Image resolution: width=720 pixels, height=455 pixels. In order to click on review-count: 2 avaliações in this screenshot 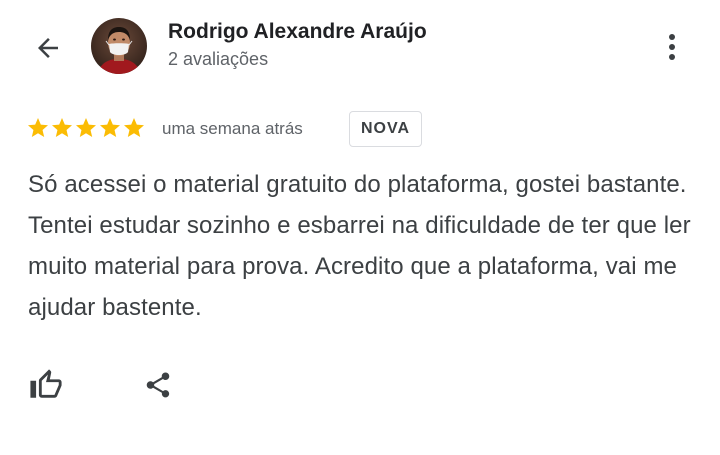, I will do `click(218, 59)`.